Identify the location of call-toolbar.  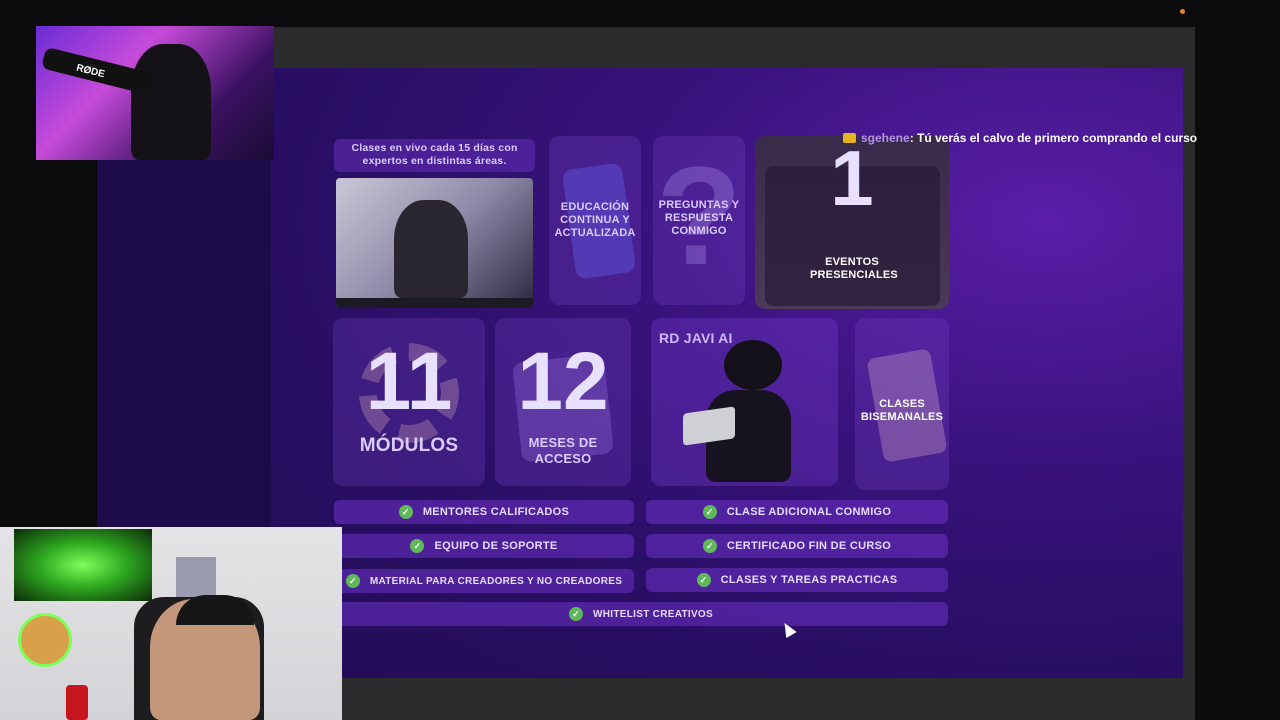
(434, 303).